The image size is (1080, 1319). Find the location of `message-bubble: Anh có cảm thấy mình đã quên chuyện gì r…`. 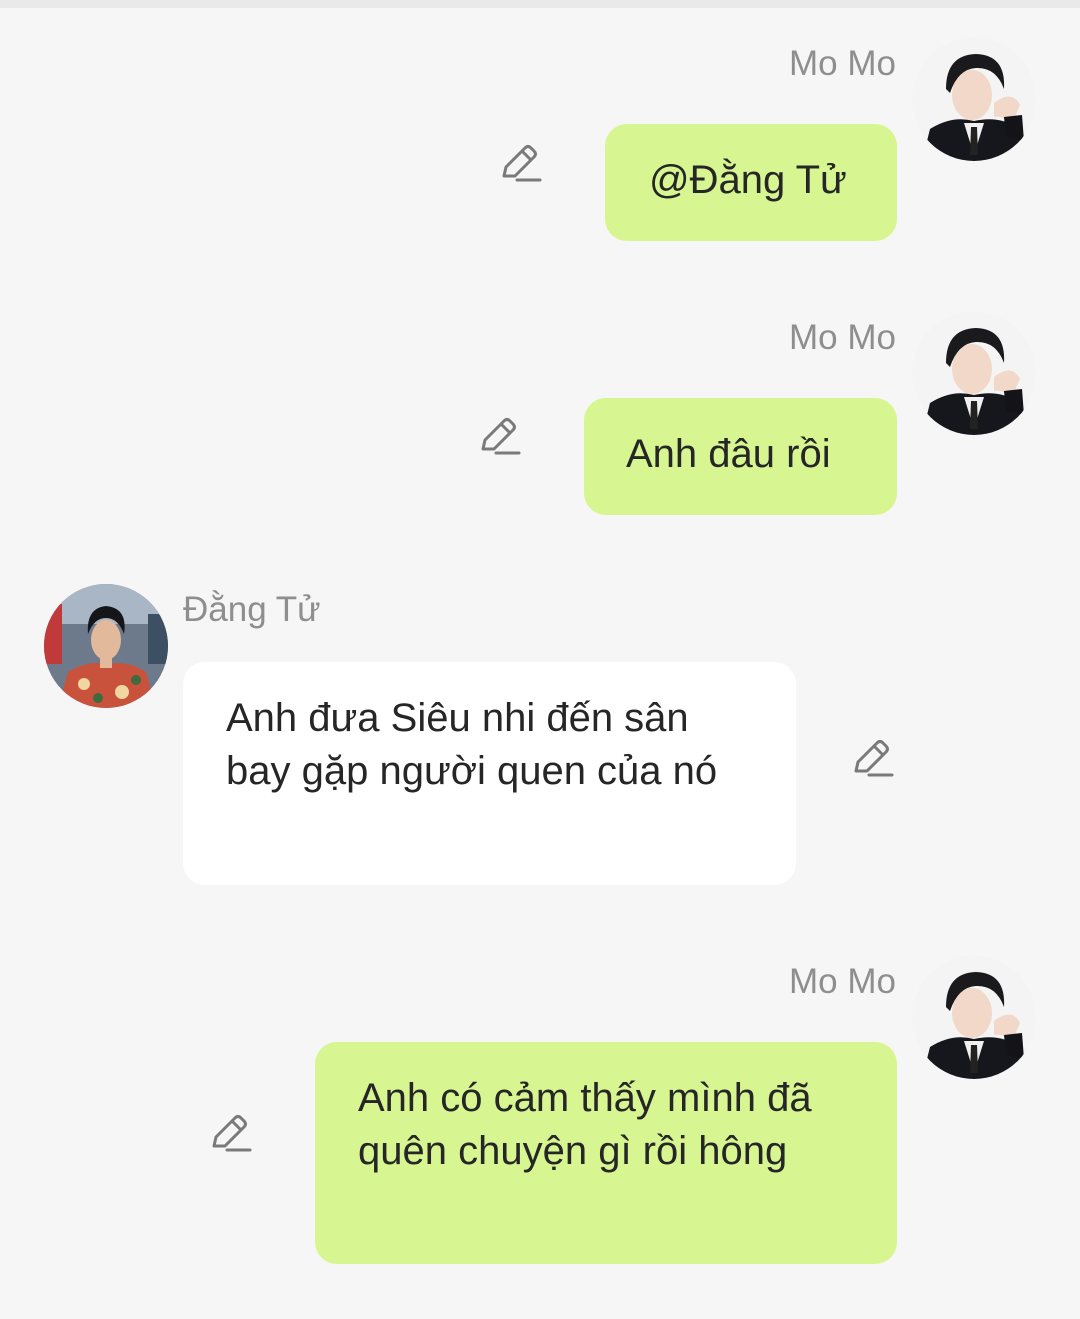

message-bubble: Anh có cảm thấy mình đã quên chuyện gì r… is located at coordinates (606, 1153).